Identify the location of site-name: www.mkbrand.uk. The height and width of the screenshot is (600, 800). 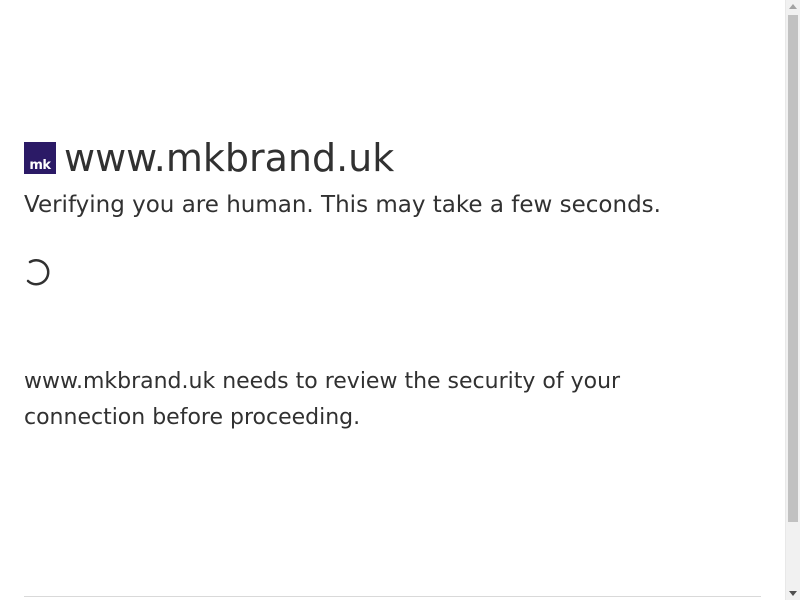
(229, 158).